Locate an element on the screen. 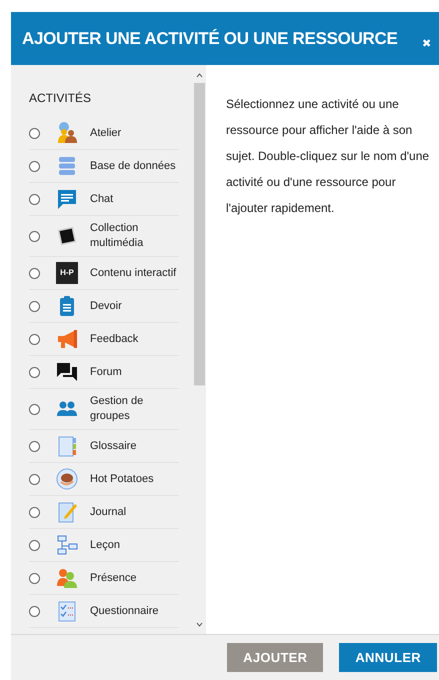 This screenshot has width=439, height=680. cancel-button: ANNULER is located at coordinates (388, 657).